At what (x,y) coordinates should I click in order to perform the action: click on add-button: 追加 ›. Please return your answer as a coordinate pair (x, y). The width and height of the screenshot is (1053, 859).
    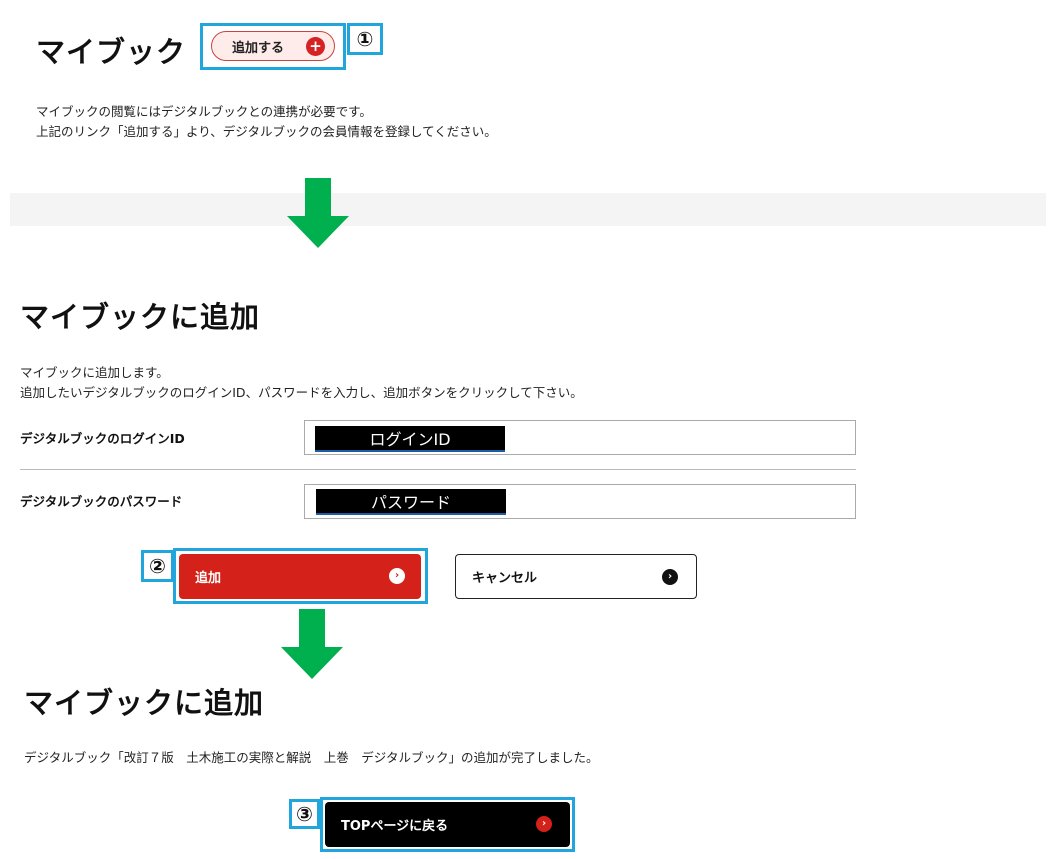
    Looking at the image, I should click on (300, 576).